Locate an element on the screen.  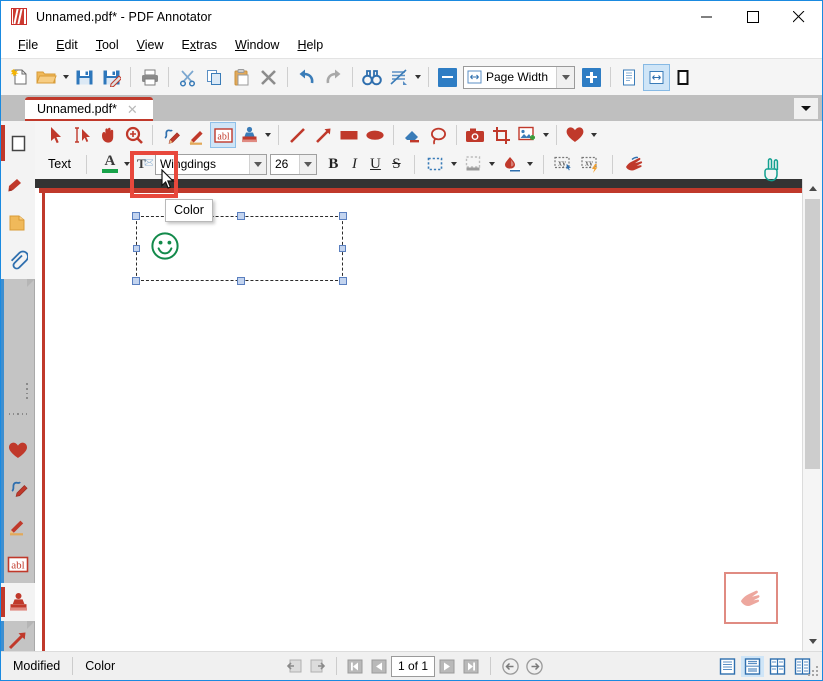
pan-hand-marker is located at coordinates (751, 598).